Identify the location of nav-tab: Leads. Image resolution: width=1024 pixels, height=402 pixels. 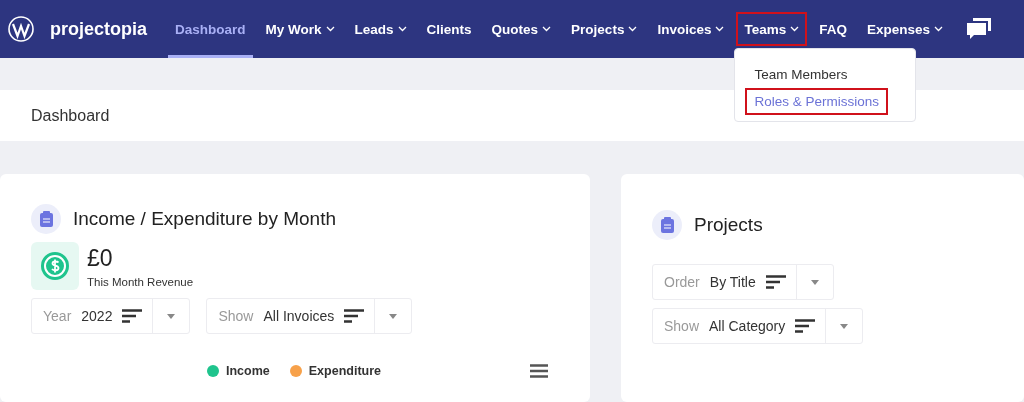
(380, 29).